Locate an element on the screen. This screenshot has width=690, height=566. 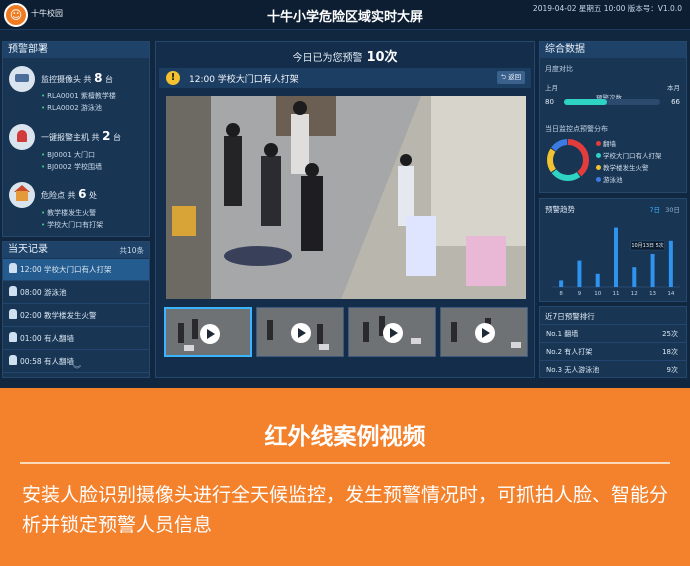
compare-bar is located at coordinates (612, 102).